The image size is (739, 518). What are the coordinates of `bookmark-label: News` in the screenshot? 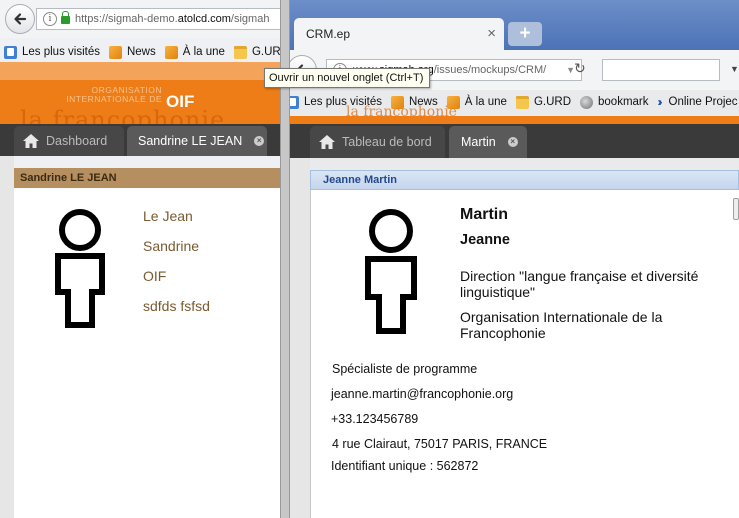 It's located at (141, 52).